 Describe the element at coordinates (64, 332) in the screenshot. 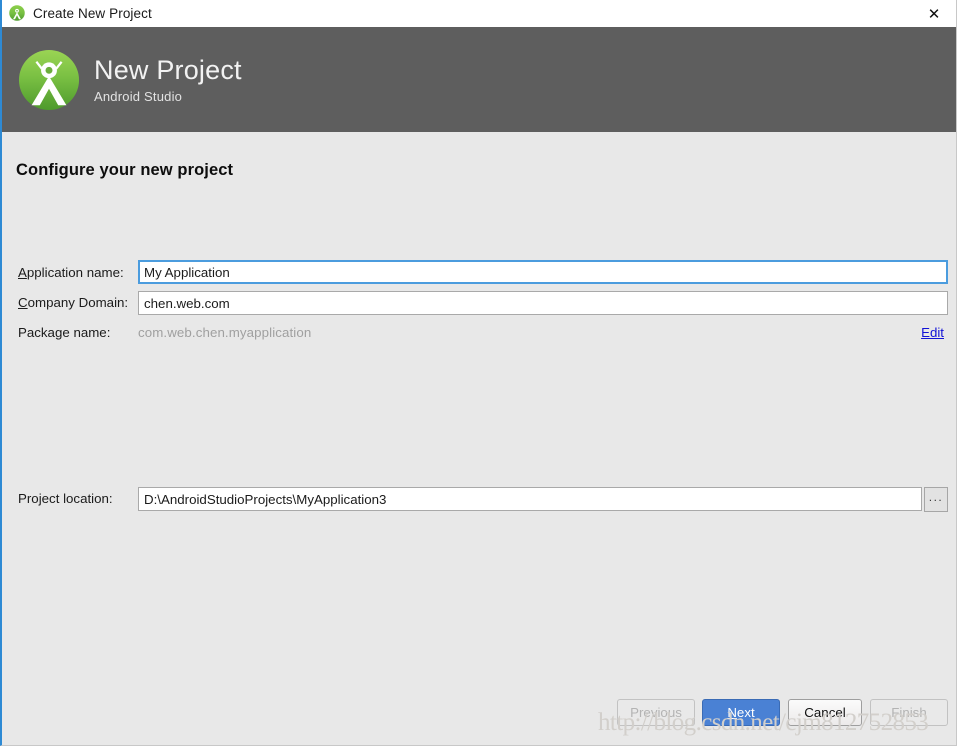

I see `package-name-label: Package name:` at that location.